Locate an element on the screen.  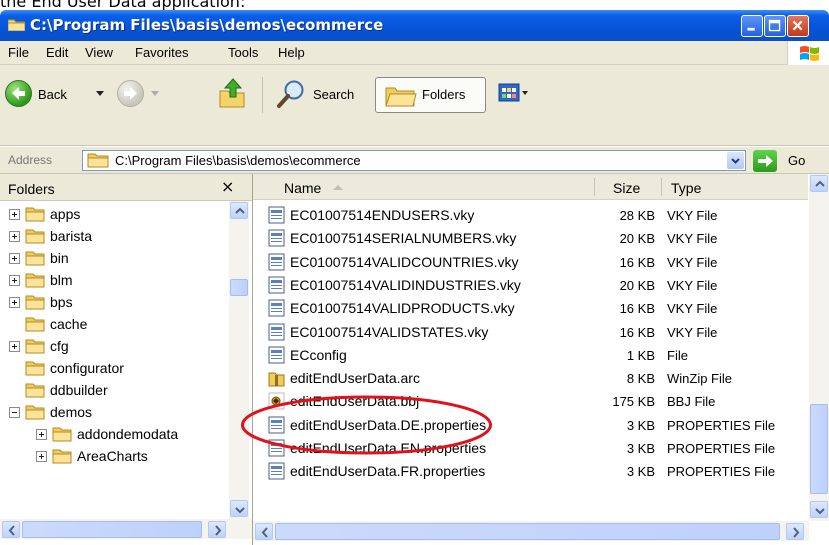
column-header-type: Type is located at coordinates (686, 188).